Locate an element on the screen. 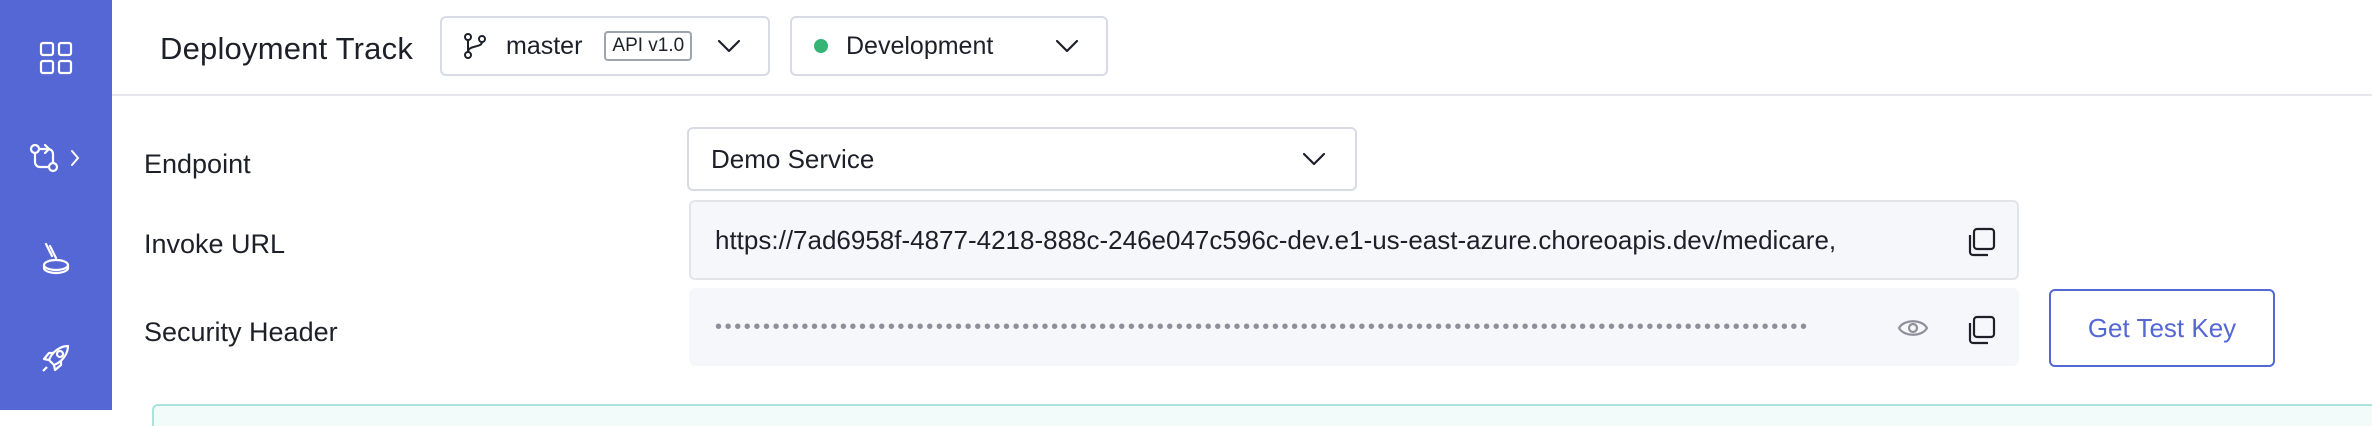 The image size is (2372, 426). environment-select: Development is located at coordinates (949, 46).